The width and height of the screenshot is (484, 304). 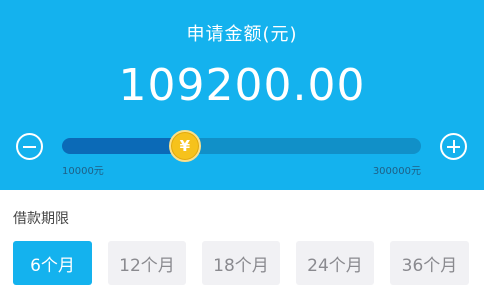 I want to click on amount-title: 申请金额(元), so click(x=242, y=34).